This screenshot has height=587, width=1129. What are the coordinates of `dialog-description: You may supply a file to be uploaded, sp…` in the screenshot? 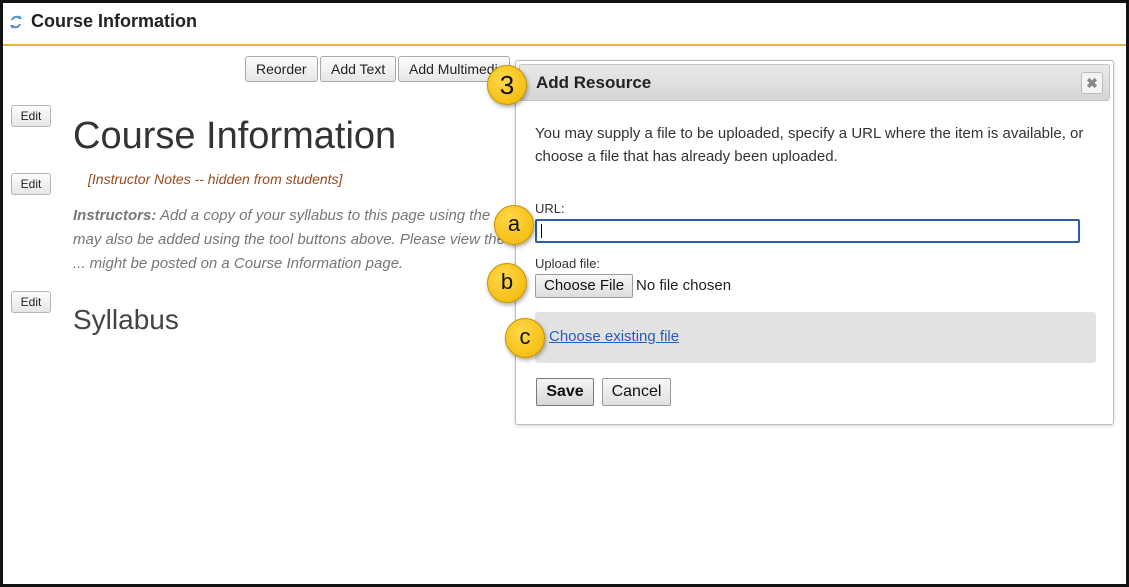 It's located at (809, 145).